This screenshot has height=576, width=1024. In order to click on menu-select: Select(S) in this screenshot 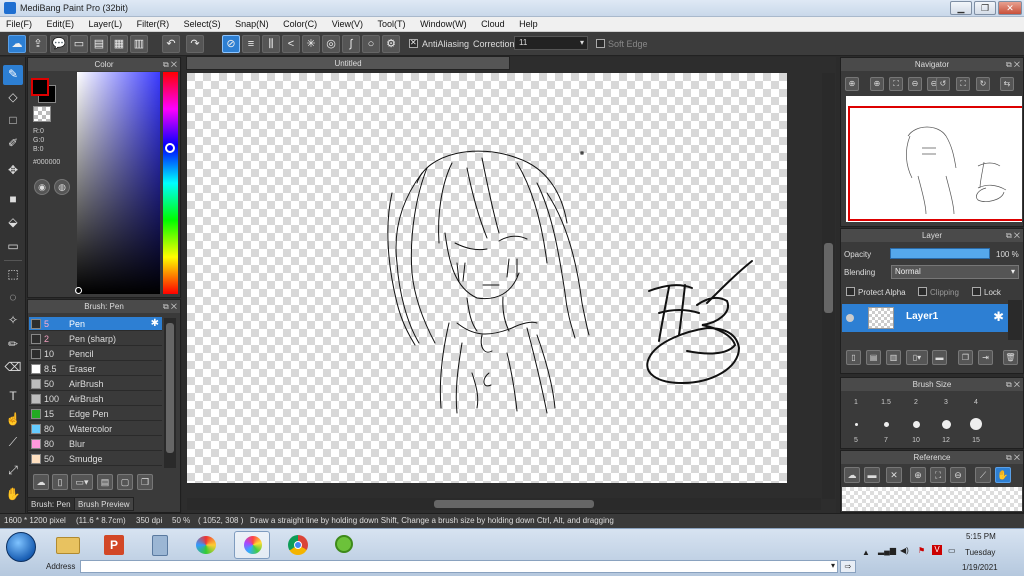, I will do `click(202, 24)`.